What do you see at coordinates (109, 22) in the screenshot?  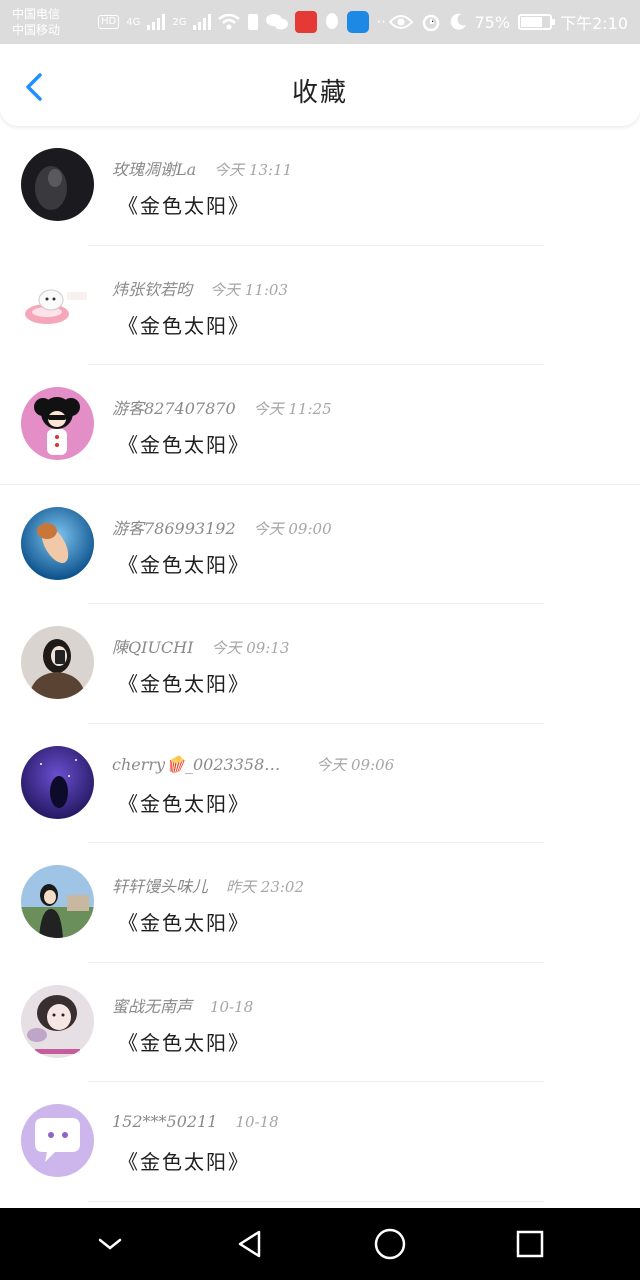 I see `hd-badge: HD` at bounding box center [109, 22].